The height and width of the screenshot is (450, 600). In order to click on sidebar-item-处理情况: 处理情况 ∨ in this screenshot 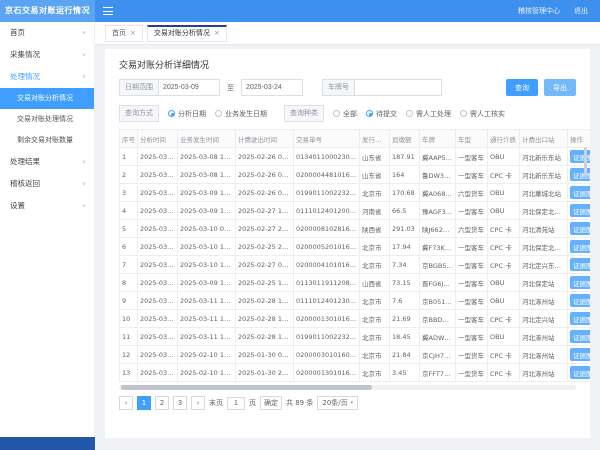, I will do `click(47, 77)`.